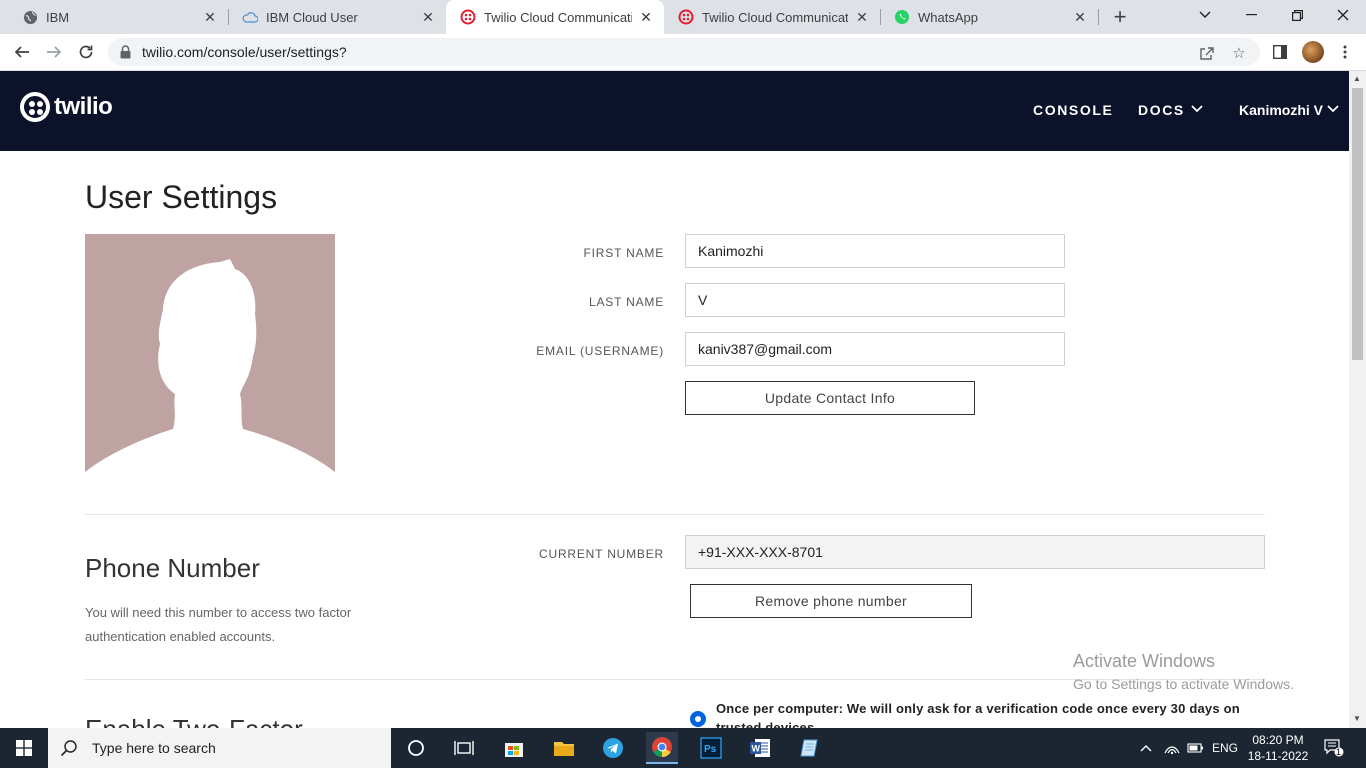  Describe the element at coordinates (772, 17) in the screenshot. I see `browser-tab-twilio: Twilio Cloud Communications ✕` at that location.